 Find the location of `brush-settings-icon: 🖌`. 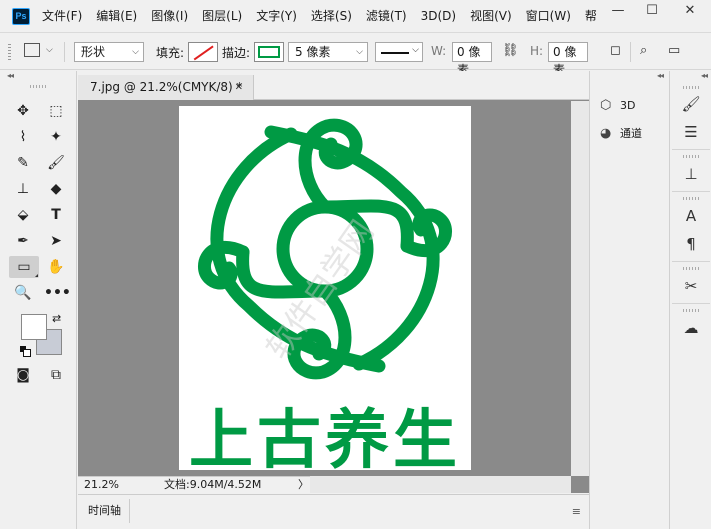

brush-settings-icon: 🖌 is located at coordinates (691, 104).